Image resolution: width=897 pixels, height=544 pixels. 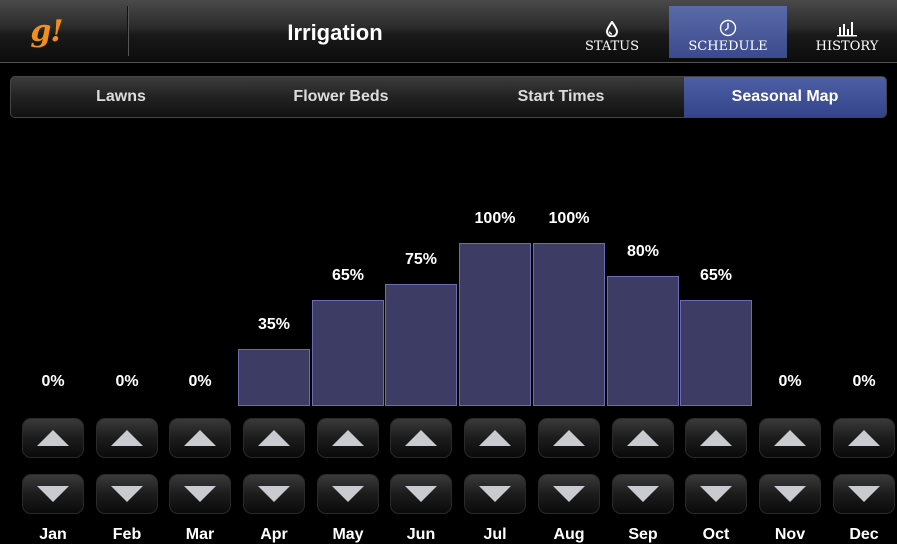 What do you see at coordinates (790, 534) in the screenshot?
I see `month-label-nov: Nov` at bounding box center [790, 534].